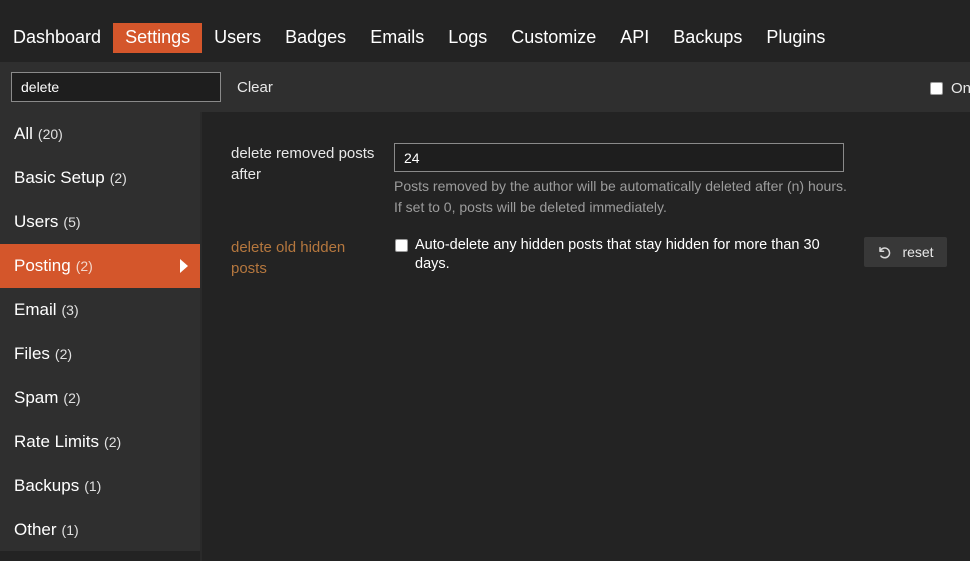 This screenshot has width=970, height=561. Describe the element at coordinates (950, 88) in the screenshot. I see `only-overridden-toggle: On` at that location.